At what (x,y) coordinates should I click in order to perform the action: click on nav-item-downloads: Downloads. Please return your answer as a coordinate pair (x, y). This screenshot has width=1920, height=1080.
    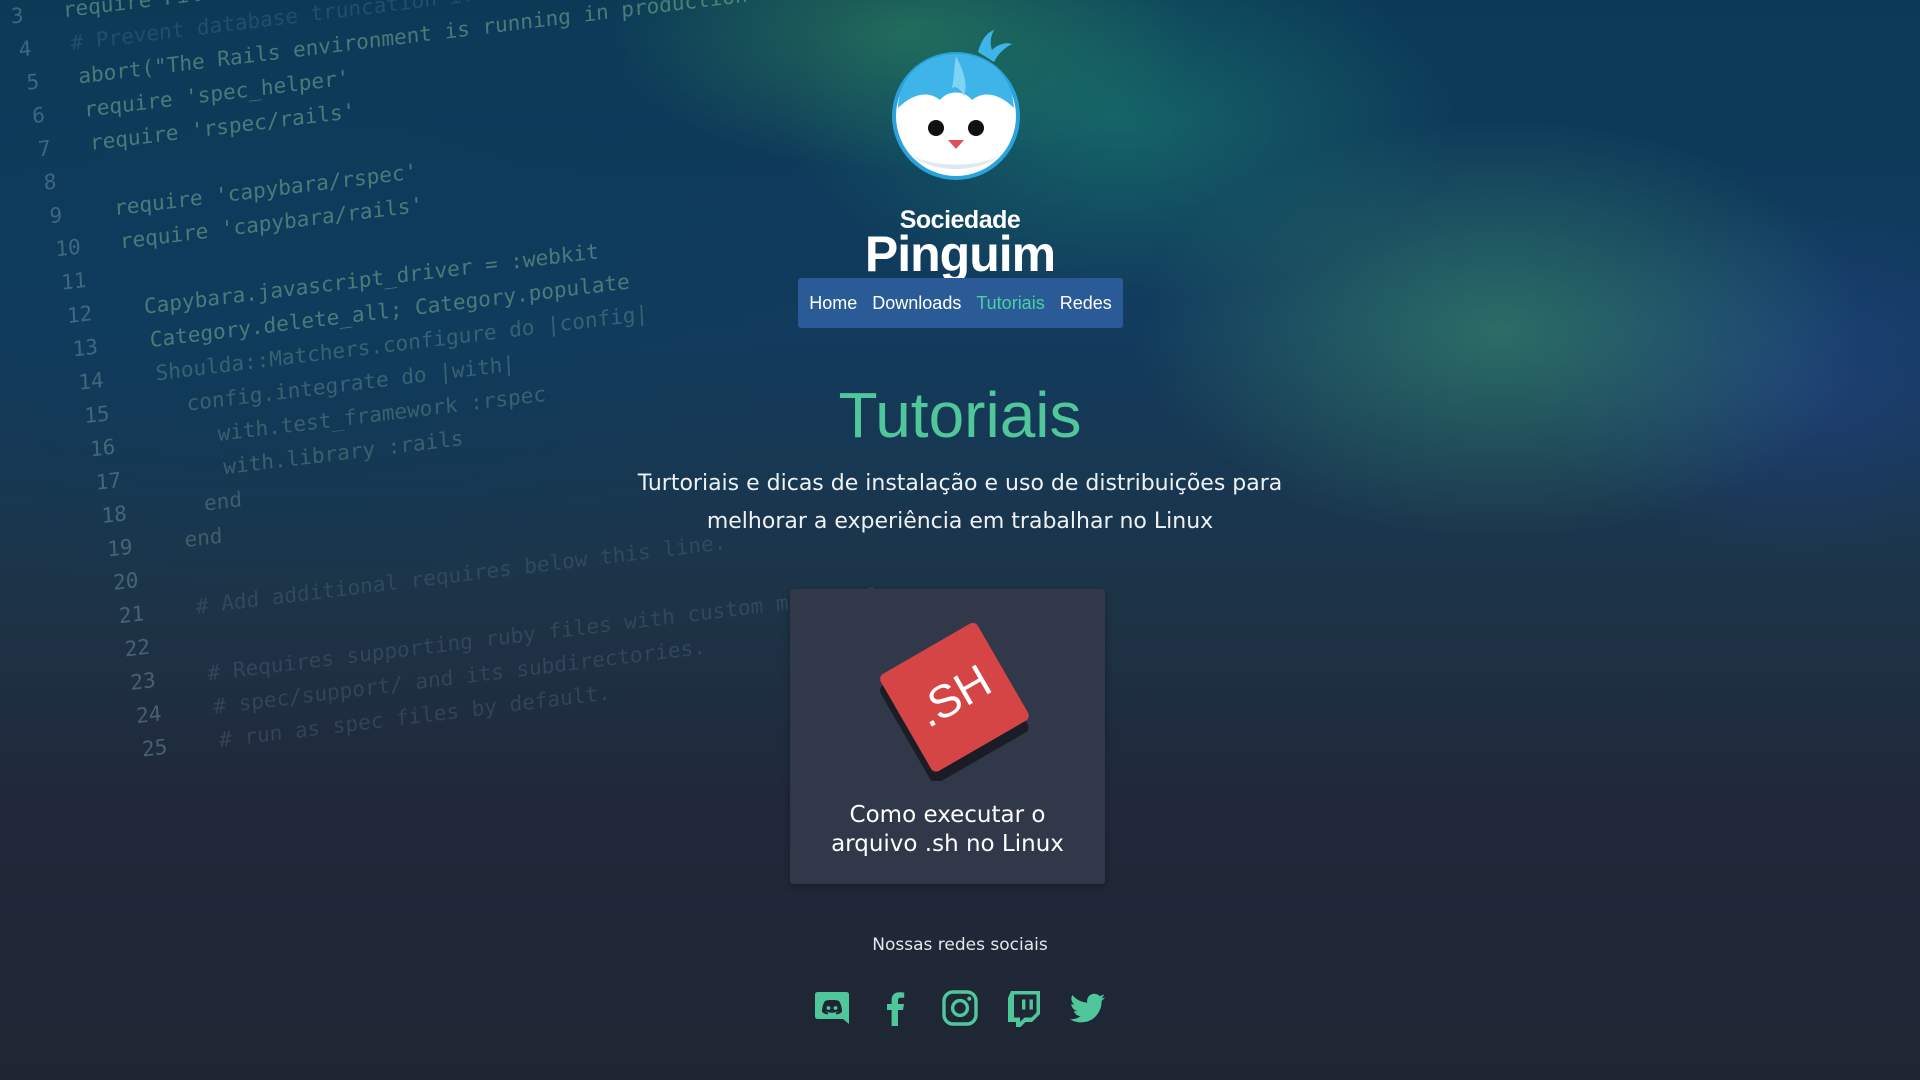
    Looking at the image, I should click on (916, 303).